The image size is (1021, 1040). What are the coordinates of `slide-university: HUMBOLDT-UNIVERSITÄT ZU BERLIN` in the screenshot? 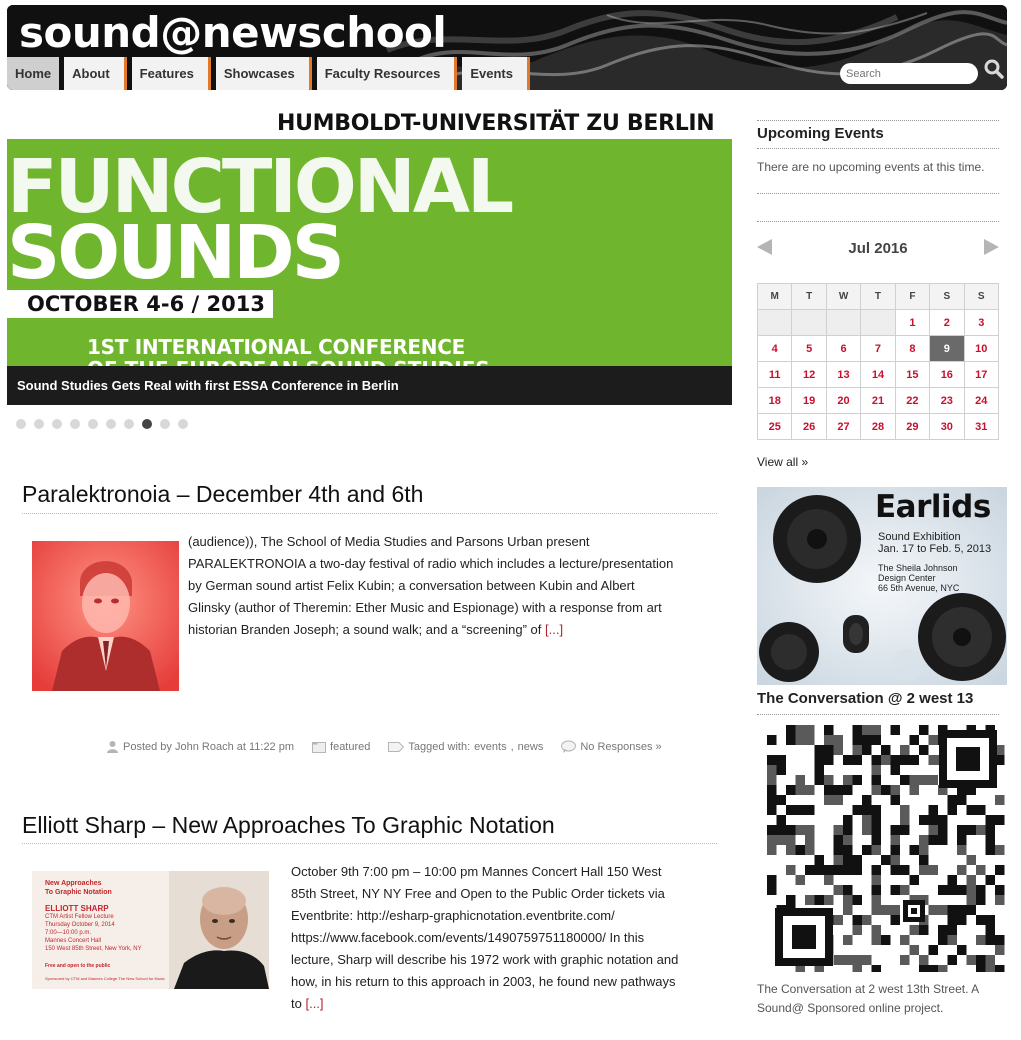 It's located at (496, 123).